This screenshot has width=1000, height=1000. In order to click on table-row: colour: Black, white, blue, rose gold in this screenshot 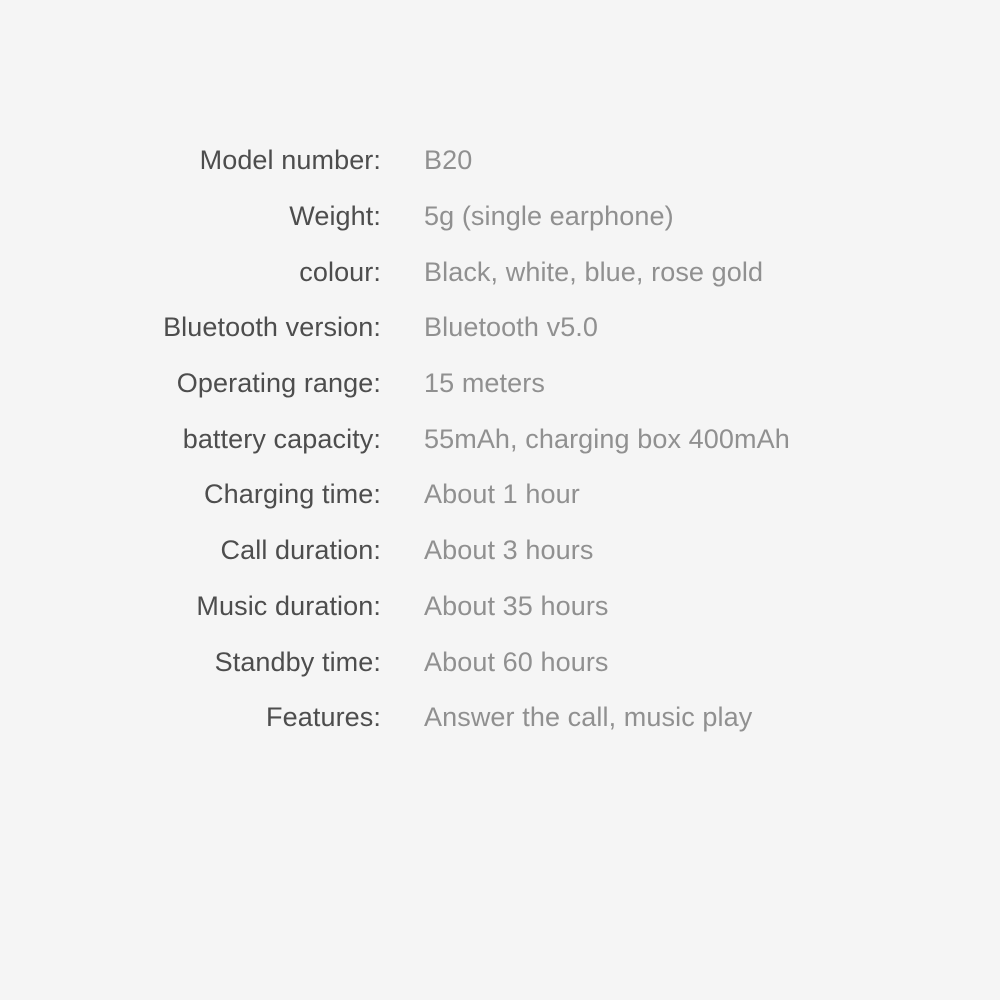, I will do `click(500, 272)`.